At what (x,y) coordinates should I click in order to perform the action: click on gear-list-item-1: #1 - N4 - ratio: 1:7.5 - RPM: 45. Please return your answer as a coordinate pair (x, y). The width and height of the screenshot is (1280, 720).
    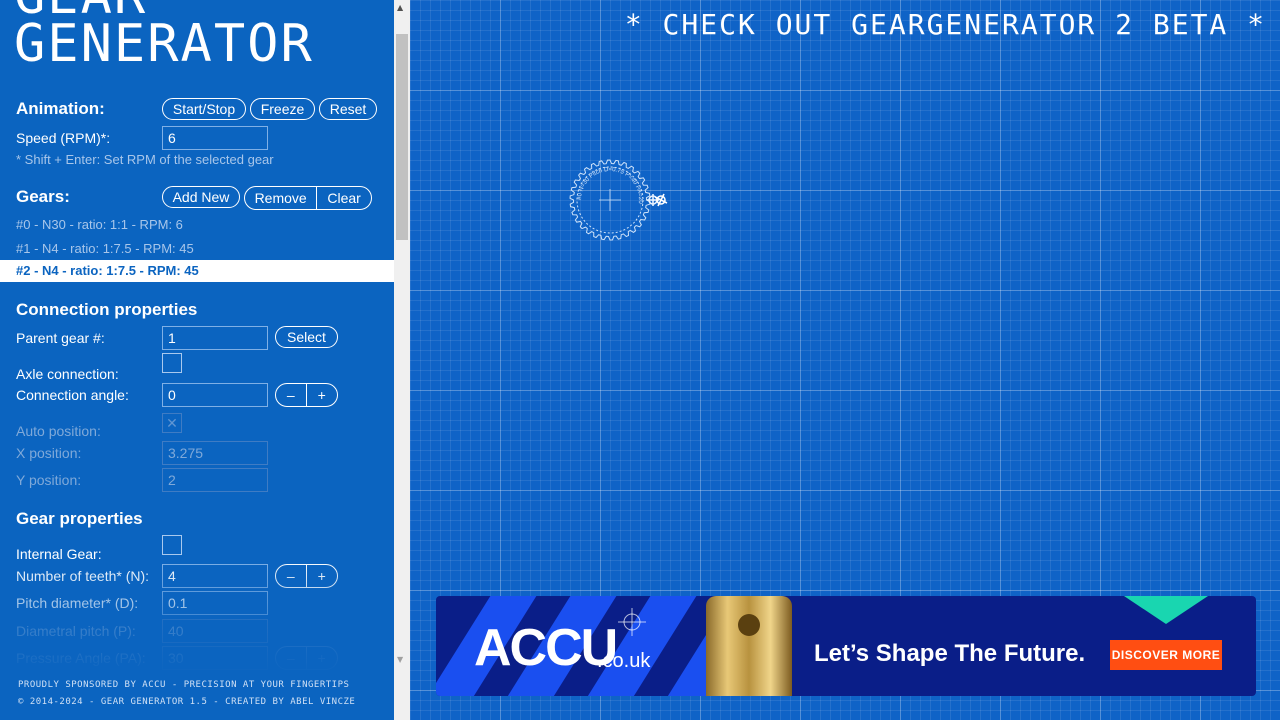
    Looking at the image, I should click on (197, 249).